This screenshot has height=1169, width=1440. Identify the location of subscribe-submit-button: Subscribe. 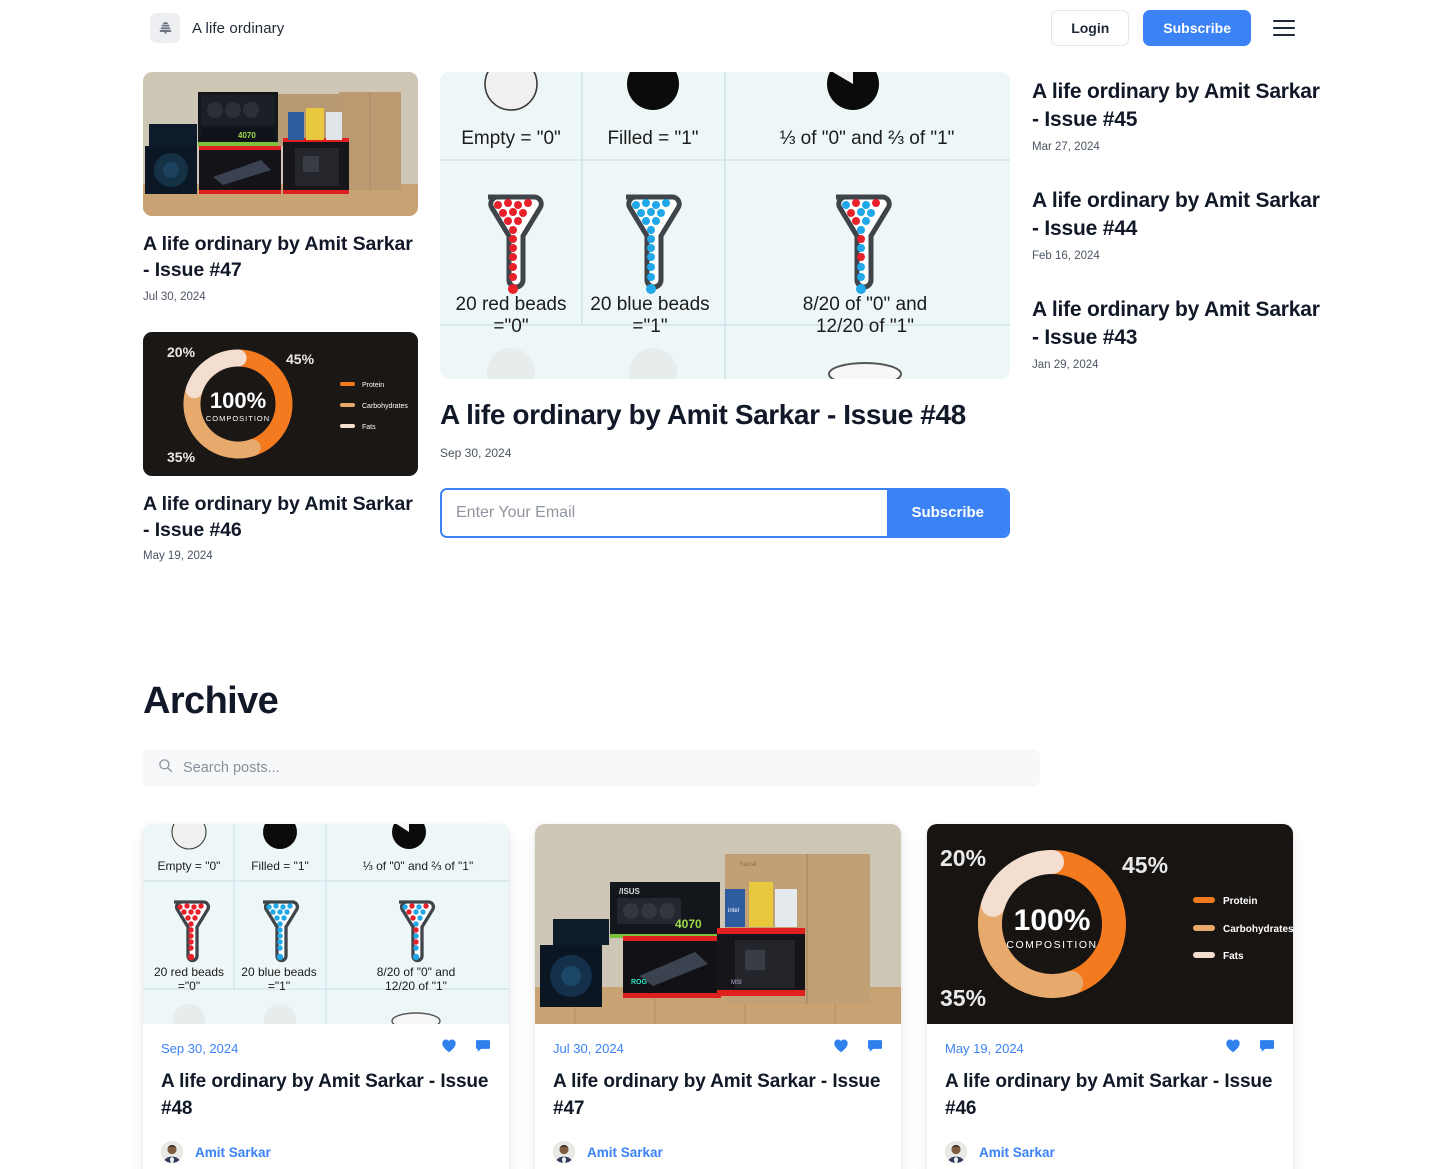
(947, 512).